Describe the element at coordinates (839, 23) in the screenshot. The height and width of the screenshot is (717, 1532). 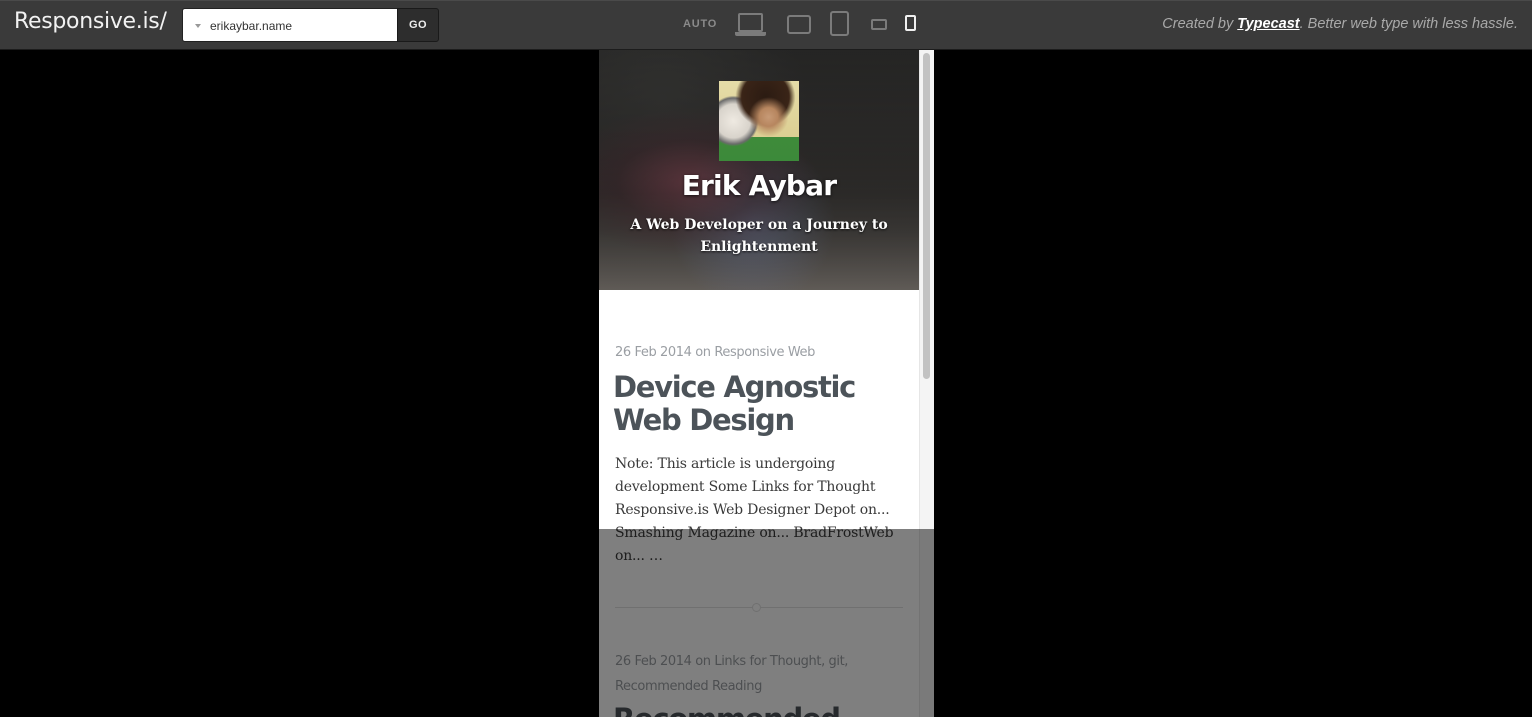
I see `tablet-portrait-icon` at that location.